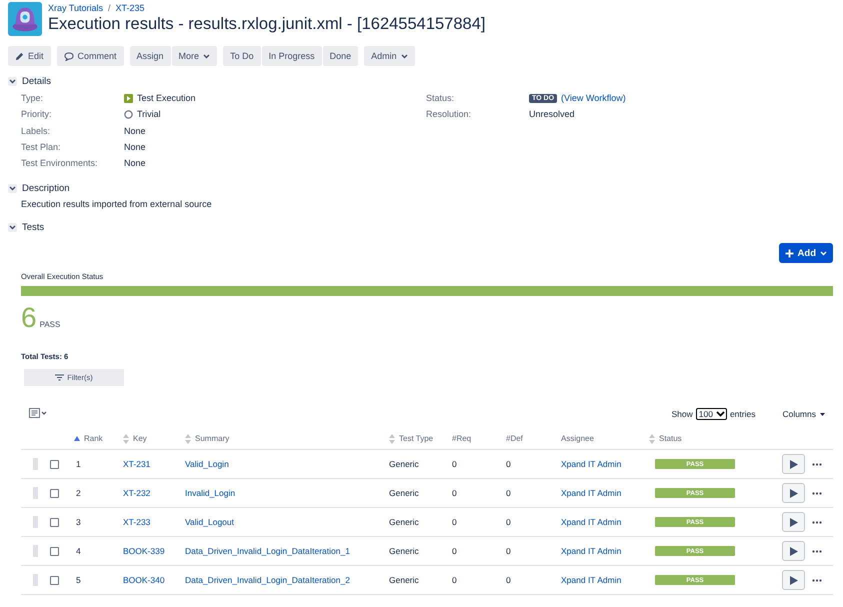 This screenshot has width=843, height=607. I want to click on column-header: Summary, so click(212, 439).